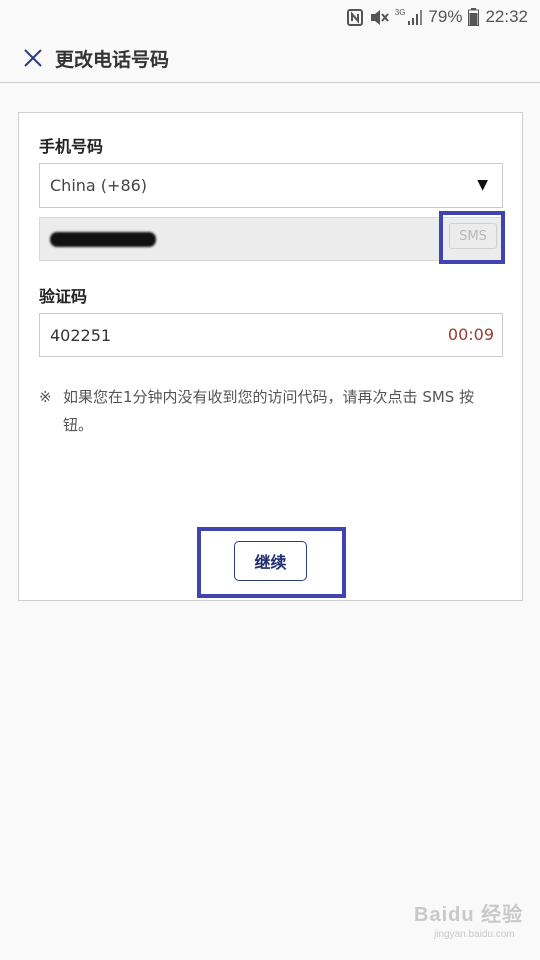  What do you see at coordinates (45, 397) in the screenshot?
I see `note-mark: ※` at bounding box center [45, 397].